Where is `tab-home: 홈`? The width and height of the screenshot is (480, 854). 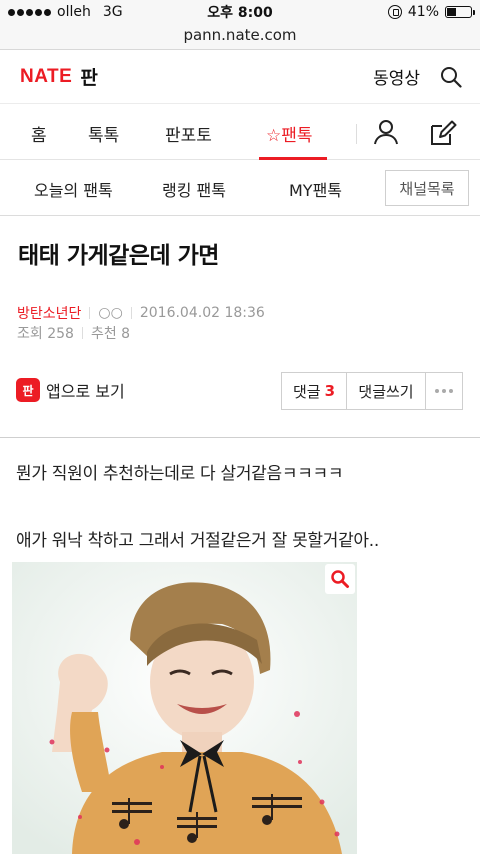
tab-home: 홈 is located at coordinates (39, 133).